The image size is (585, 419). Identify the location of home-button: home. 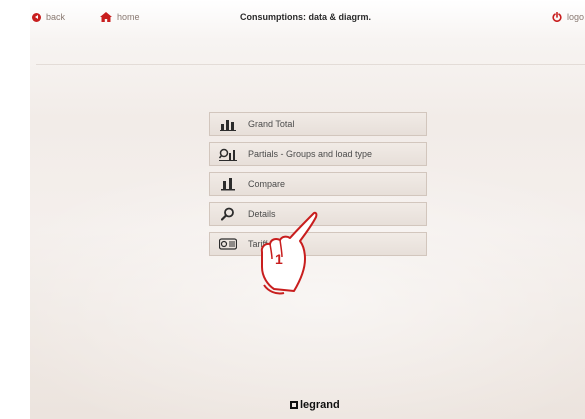
(120, 17).